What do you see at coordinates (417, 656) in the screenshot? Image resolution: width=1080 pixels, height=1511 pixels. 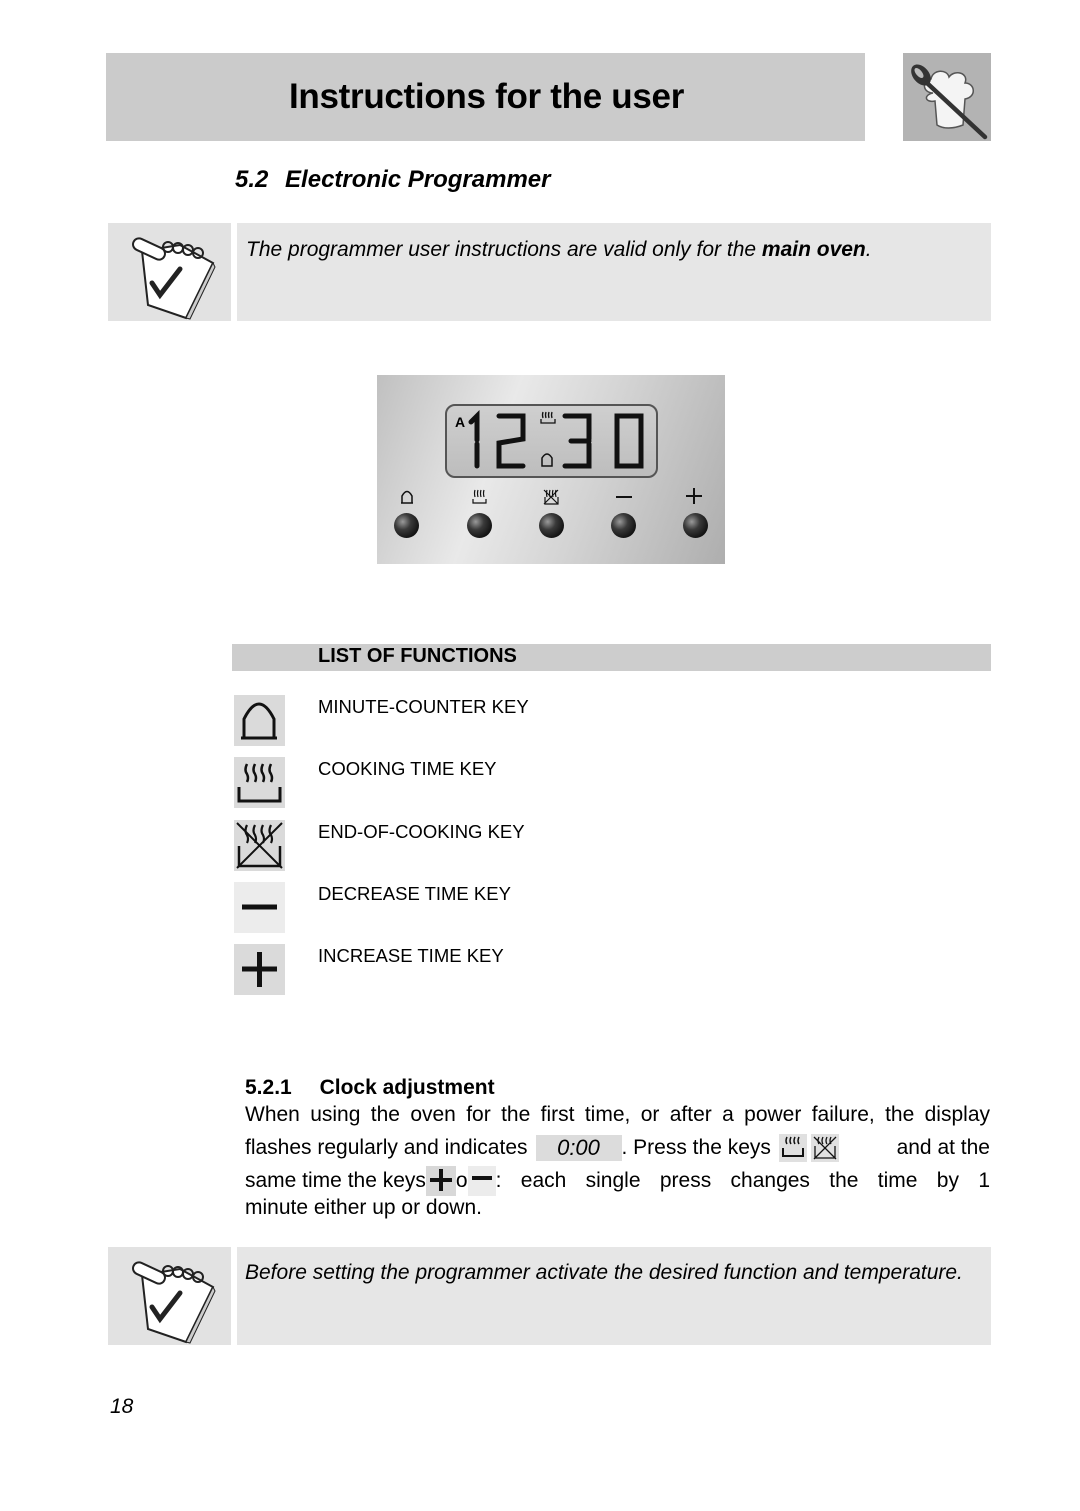 I see `list-of-functions-title: LIST OF FUNCTIONS` at bounding box center [417, 656].